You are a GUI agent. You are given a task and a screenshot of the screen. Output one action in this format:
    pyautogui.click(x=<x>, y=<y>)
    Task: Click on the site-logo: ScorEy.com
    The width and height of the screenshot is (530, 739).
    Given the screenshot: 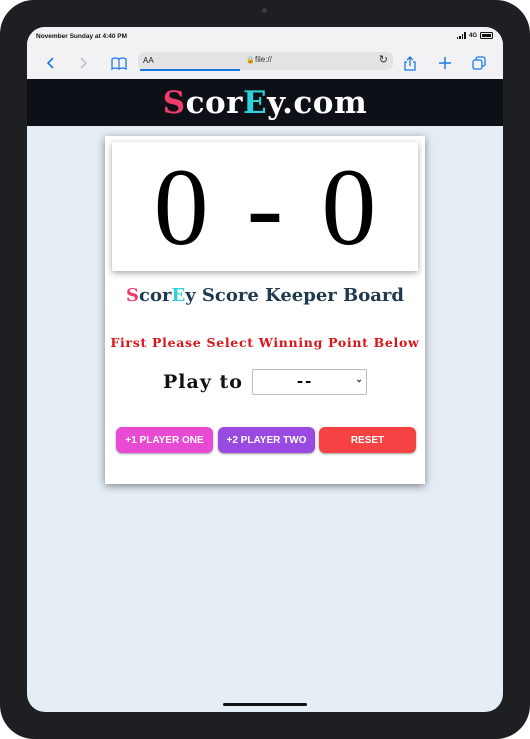 What is the action you would take?
    pyautogui.click(x=265, y=103)
    